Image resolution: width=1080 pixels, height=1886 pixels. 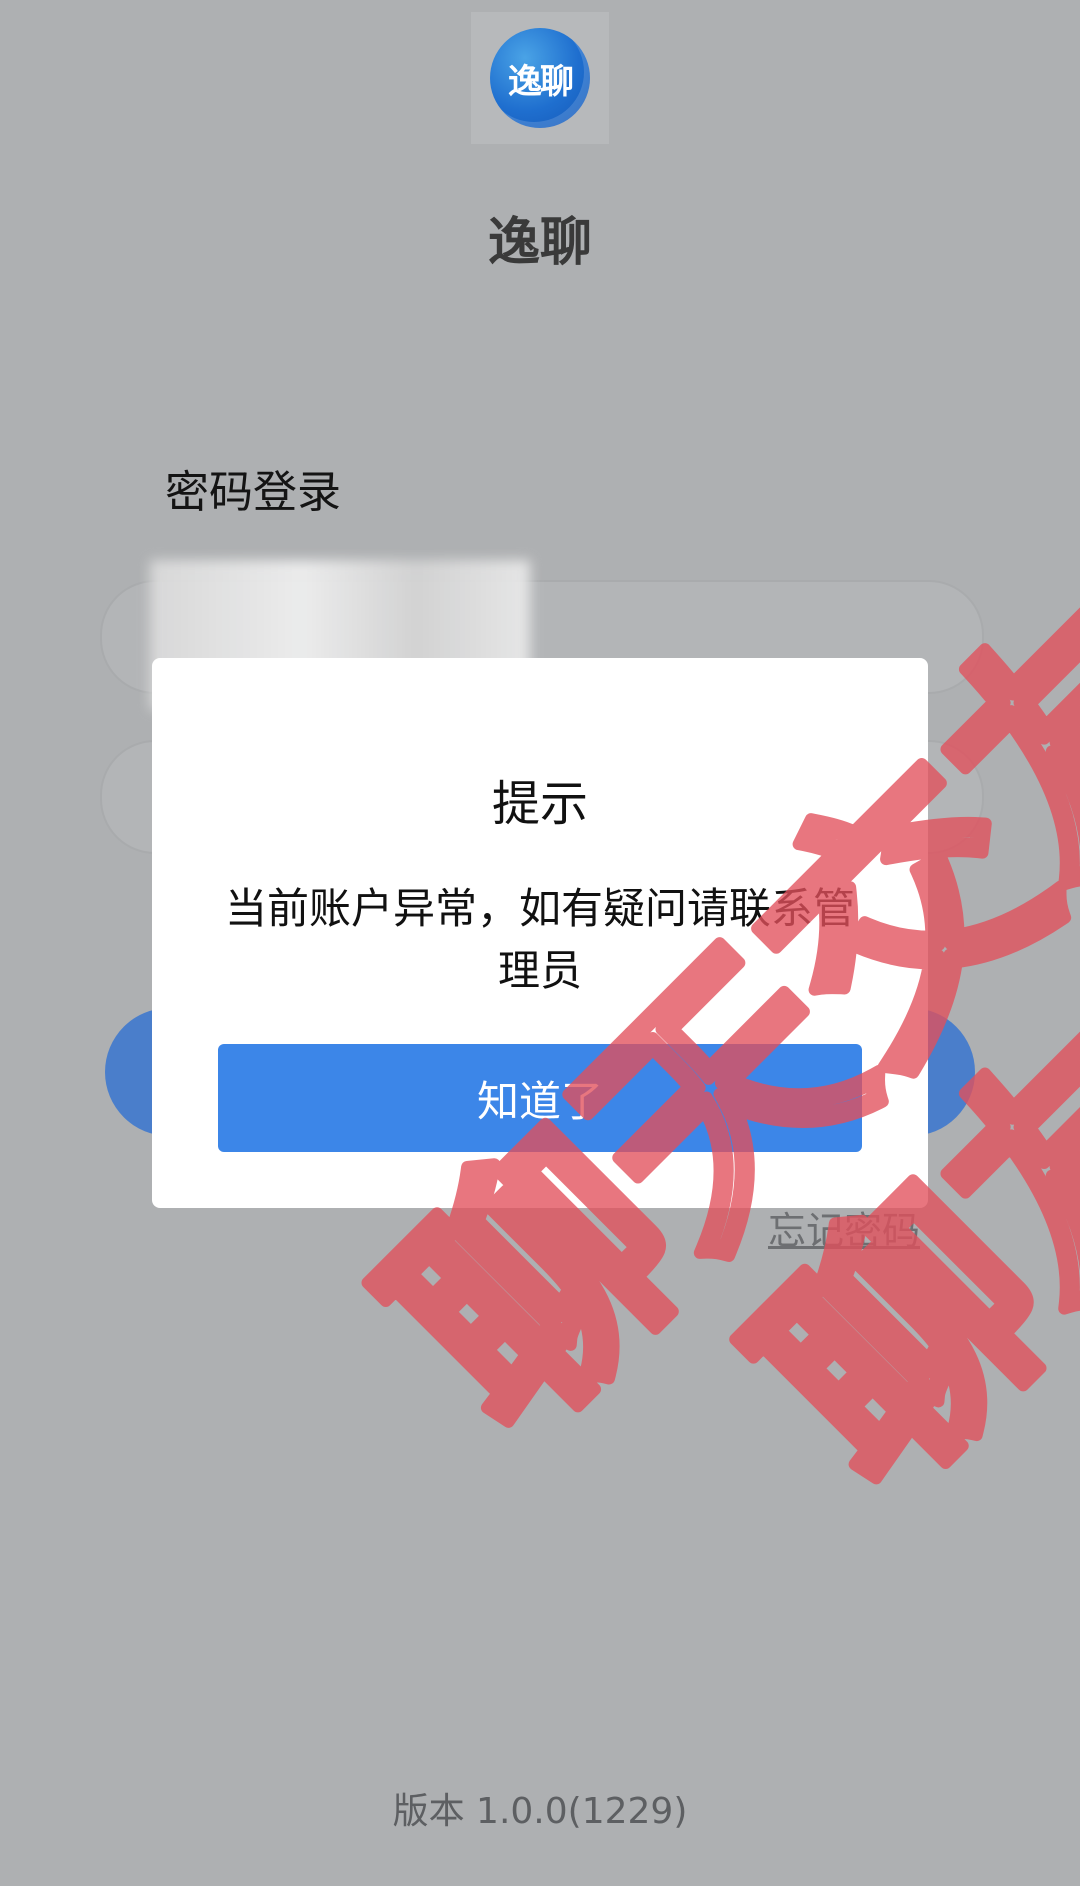 I want to click on dialog-title: 提示, so click(x=539, y=804).